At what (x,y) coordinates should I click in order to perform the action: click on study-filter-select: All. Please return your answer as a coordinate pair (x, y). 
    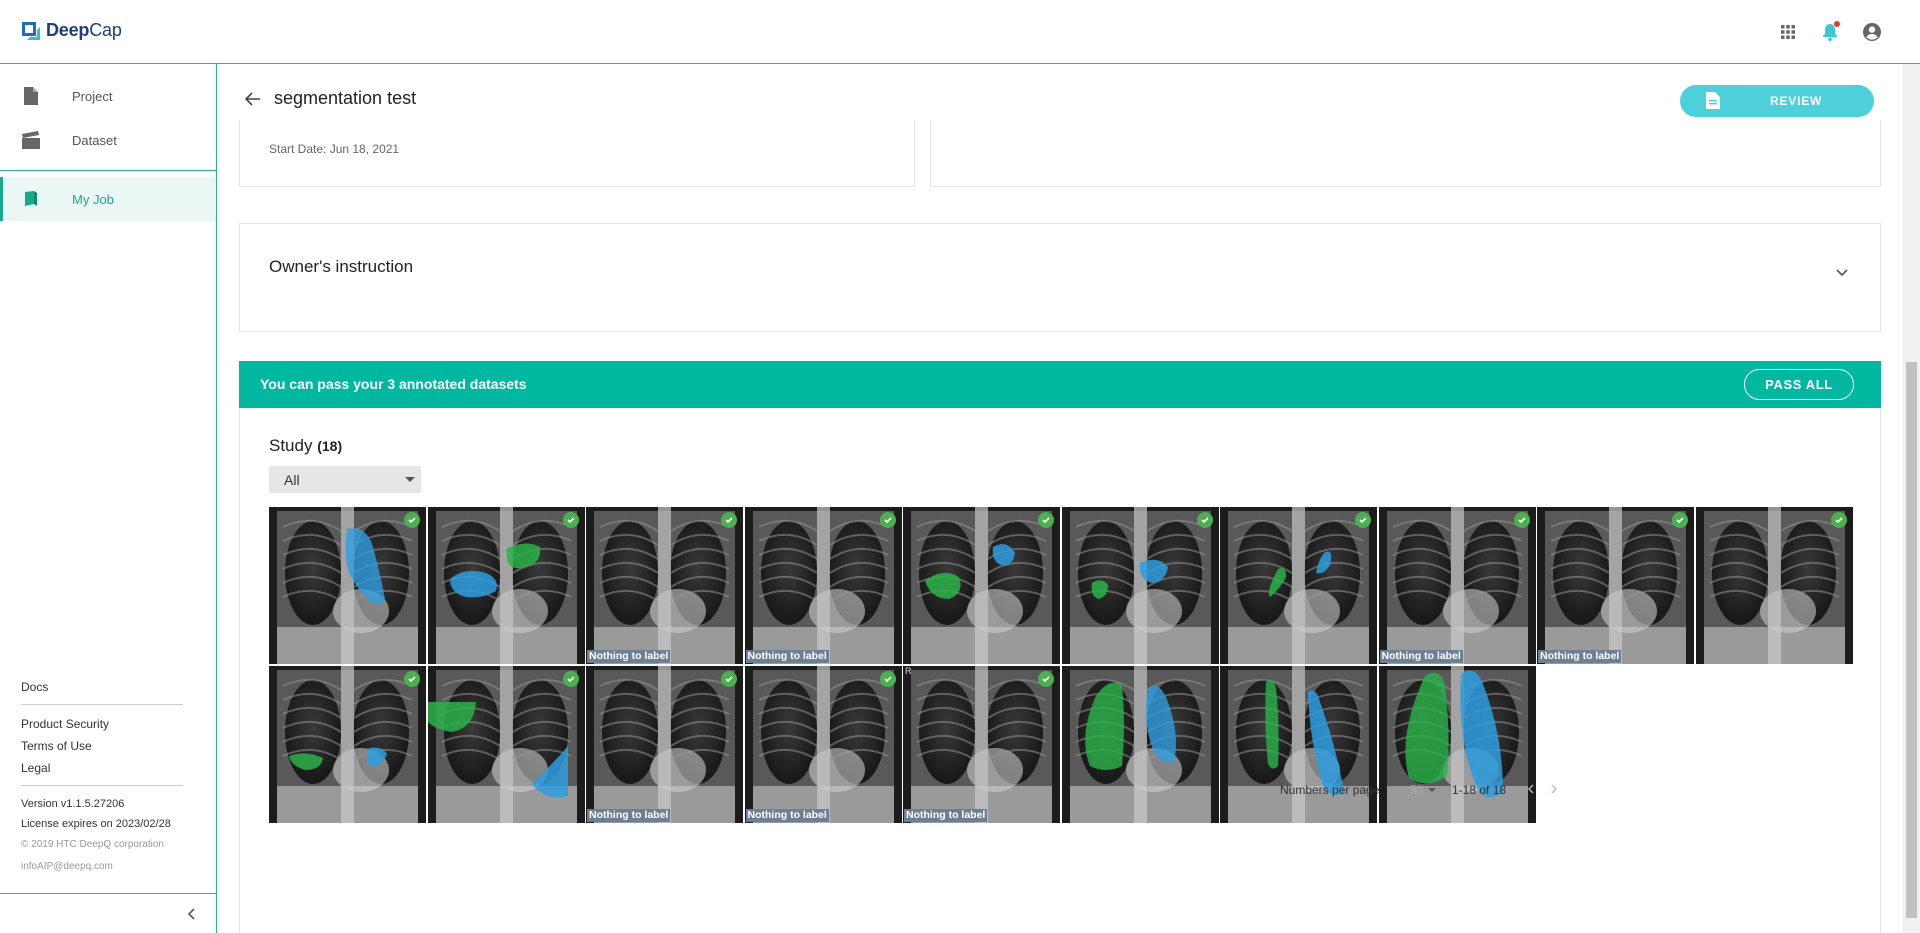
    Looking at the image, I should click on (345, 479).